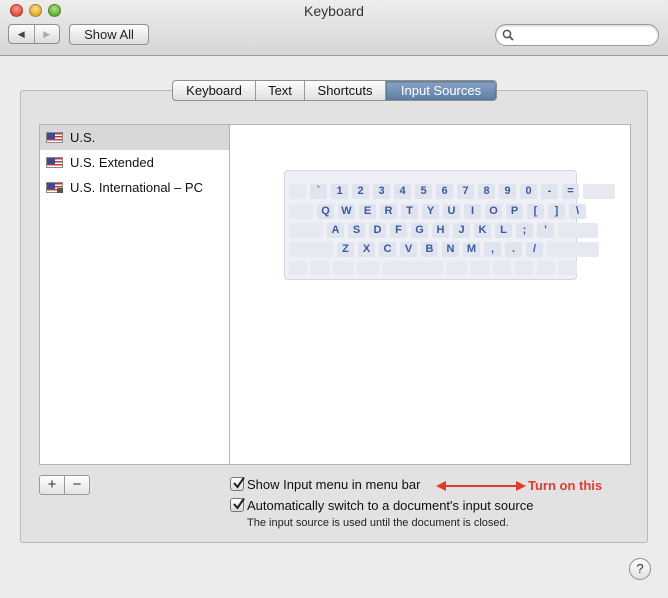 This screenshot has height=598, width=668. What do you see at coordinates (402, 191) in the screenshot?
I see `keyboard-key: 4` at bounding box center [402, 191].